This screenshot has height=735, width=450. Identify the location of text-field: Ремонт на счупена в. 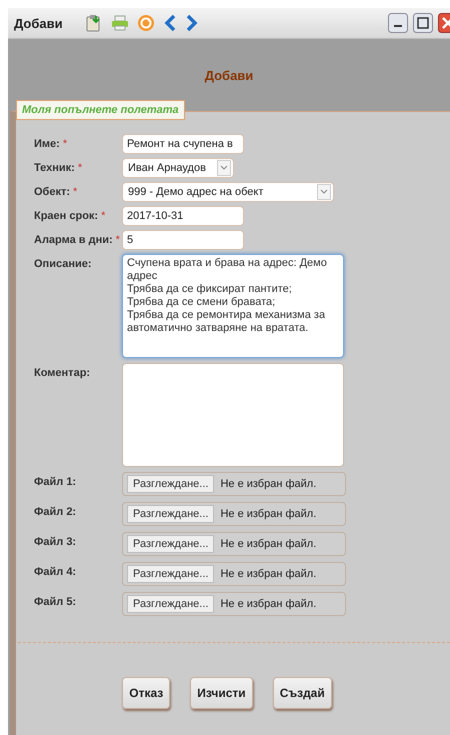
(183, 144).